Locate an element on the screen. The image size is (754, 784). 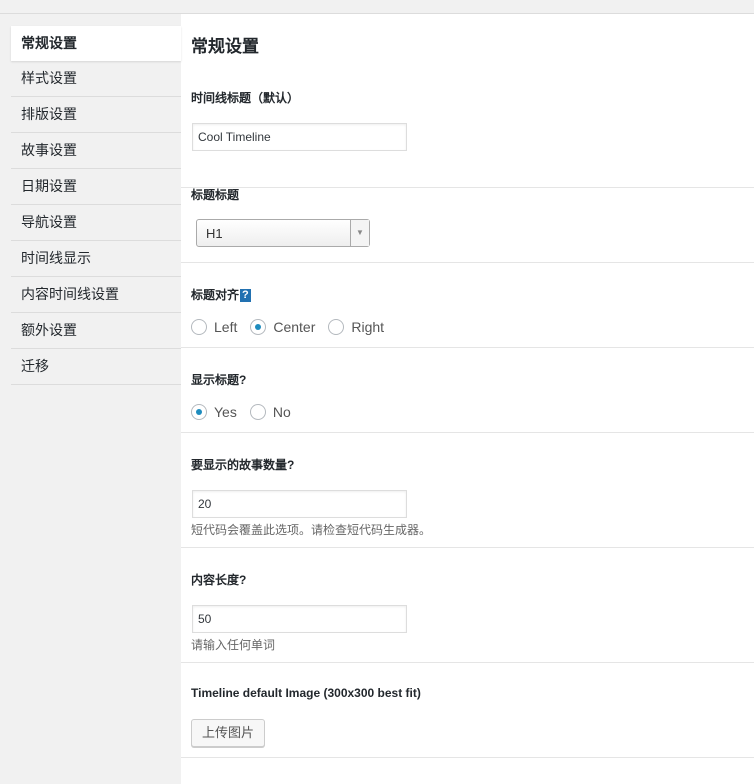
align-center-option: Center is located at coordinates (282, 327).